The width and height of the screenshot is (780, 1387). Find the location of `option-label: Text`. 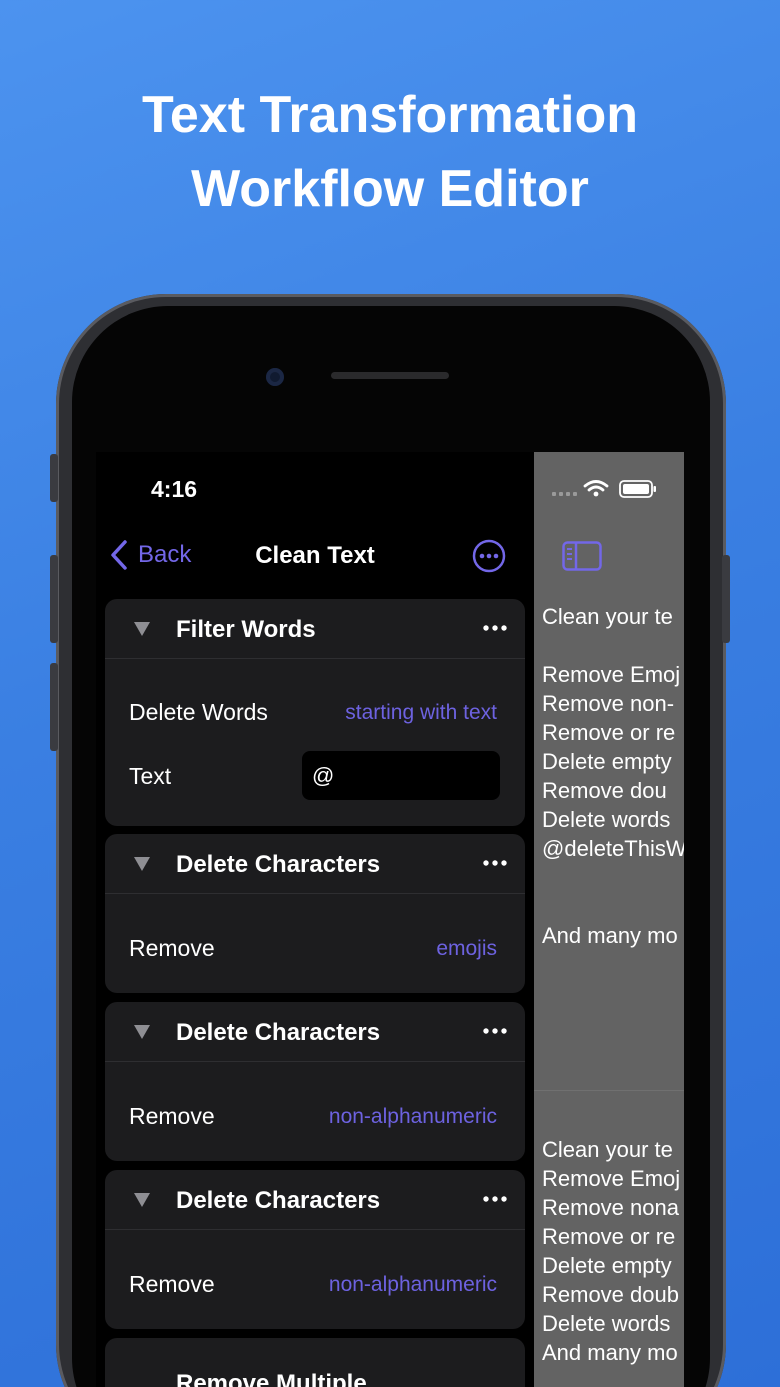

option-label: Text is located at coordinates (150, 776).